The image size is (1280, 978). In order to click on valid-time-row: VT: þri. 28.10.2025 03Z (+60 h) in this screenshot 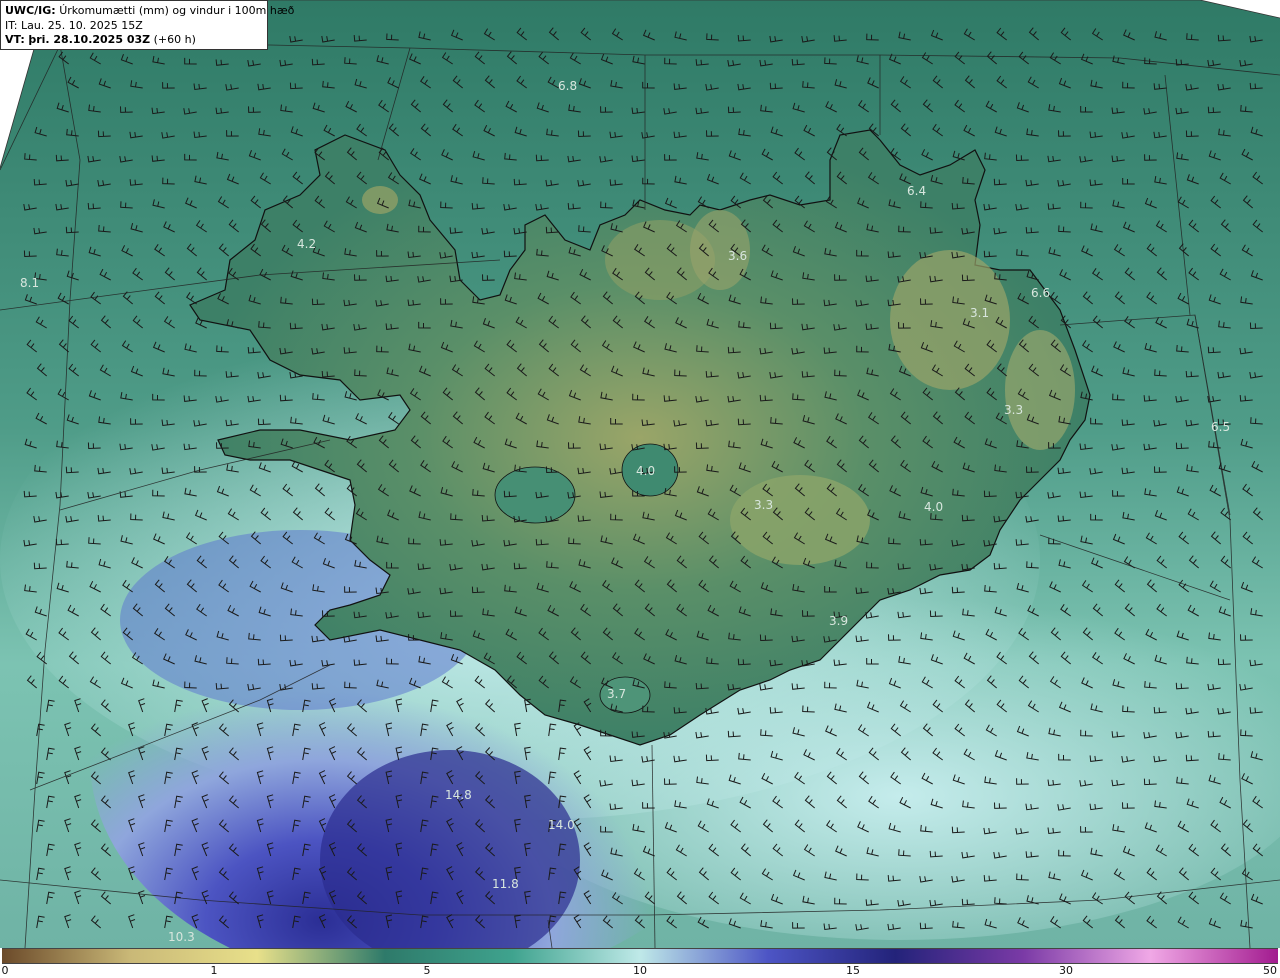, I will do `click(134, 40)`.